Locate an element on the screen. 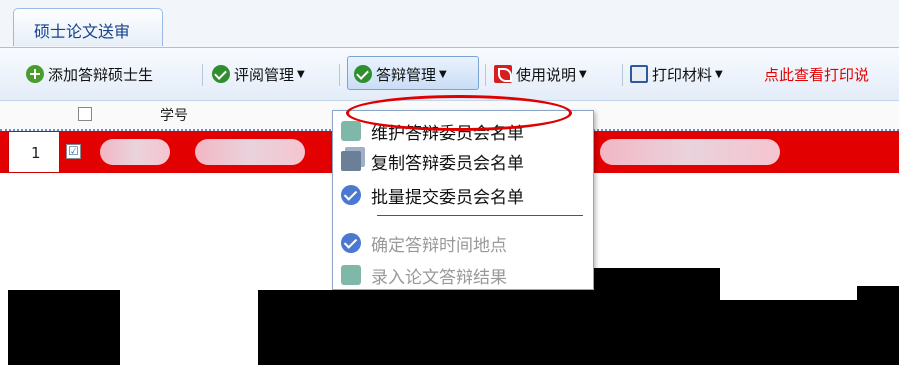 The image size is (899, 365). review-management-button: 评阅管理 ▼ is located at coordinates (258, 74).